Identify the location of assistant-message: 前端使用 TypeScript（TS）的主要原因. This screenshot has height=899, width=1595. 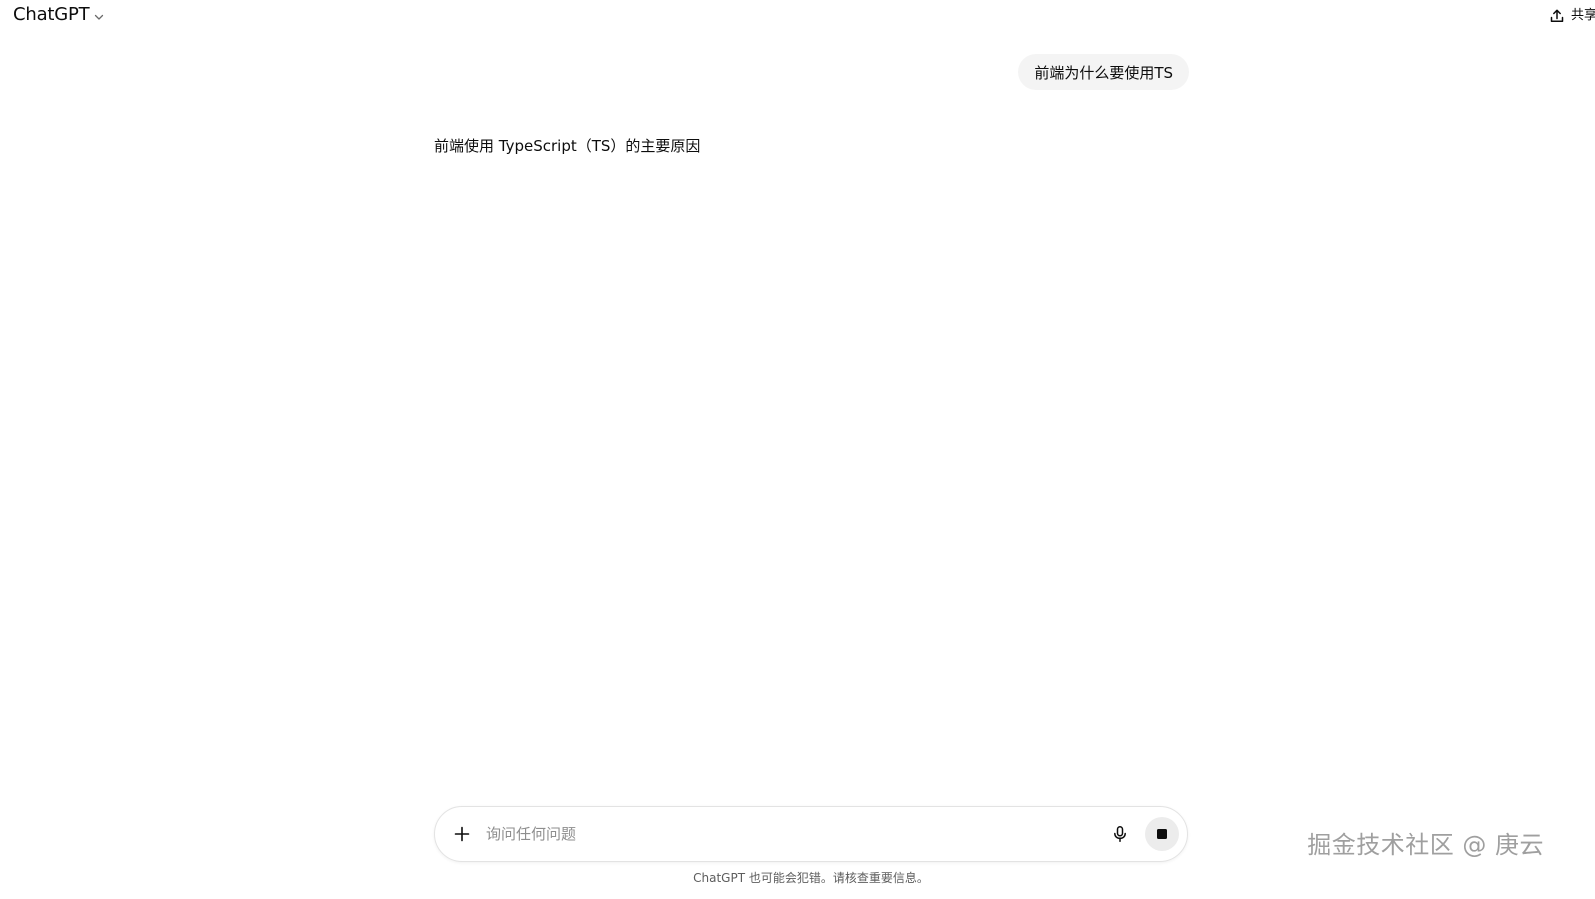
(567, 146).